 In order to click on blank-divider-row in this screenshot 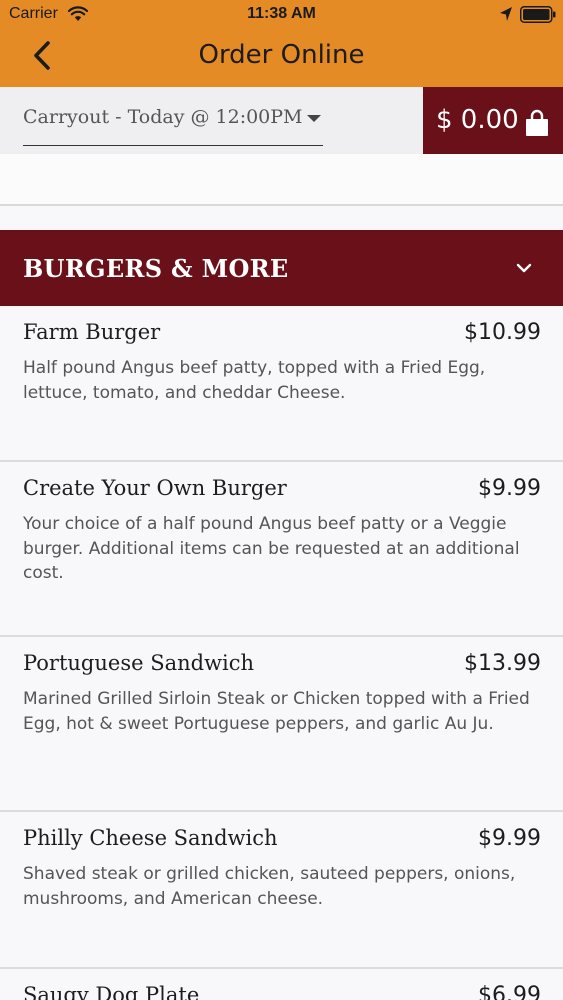, I will do `click(281, 180)`.